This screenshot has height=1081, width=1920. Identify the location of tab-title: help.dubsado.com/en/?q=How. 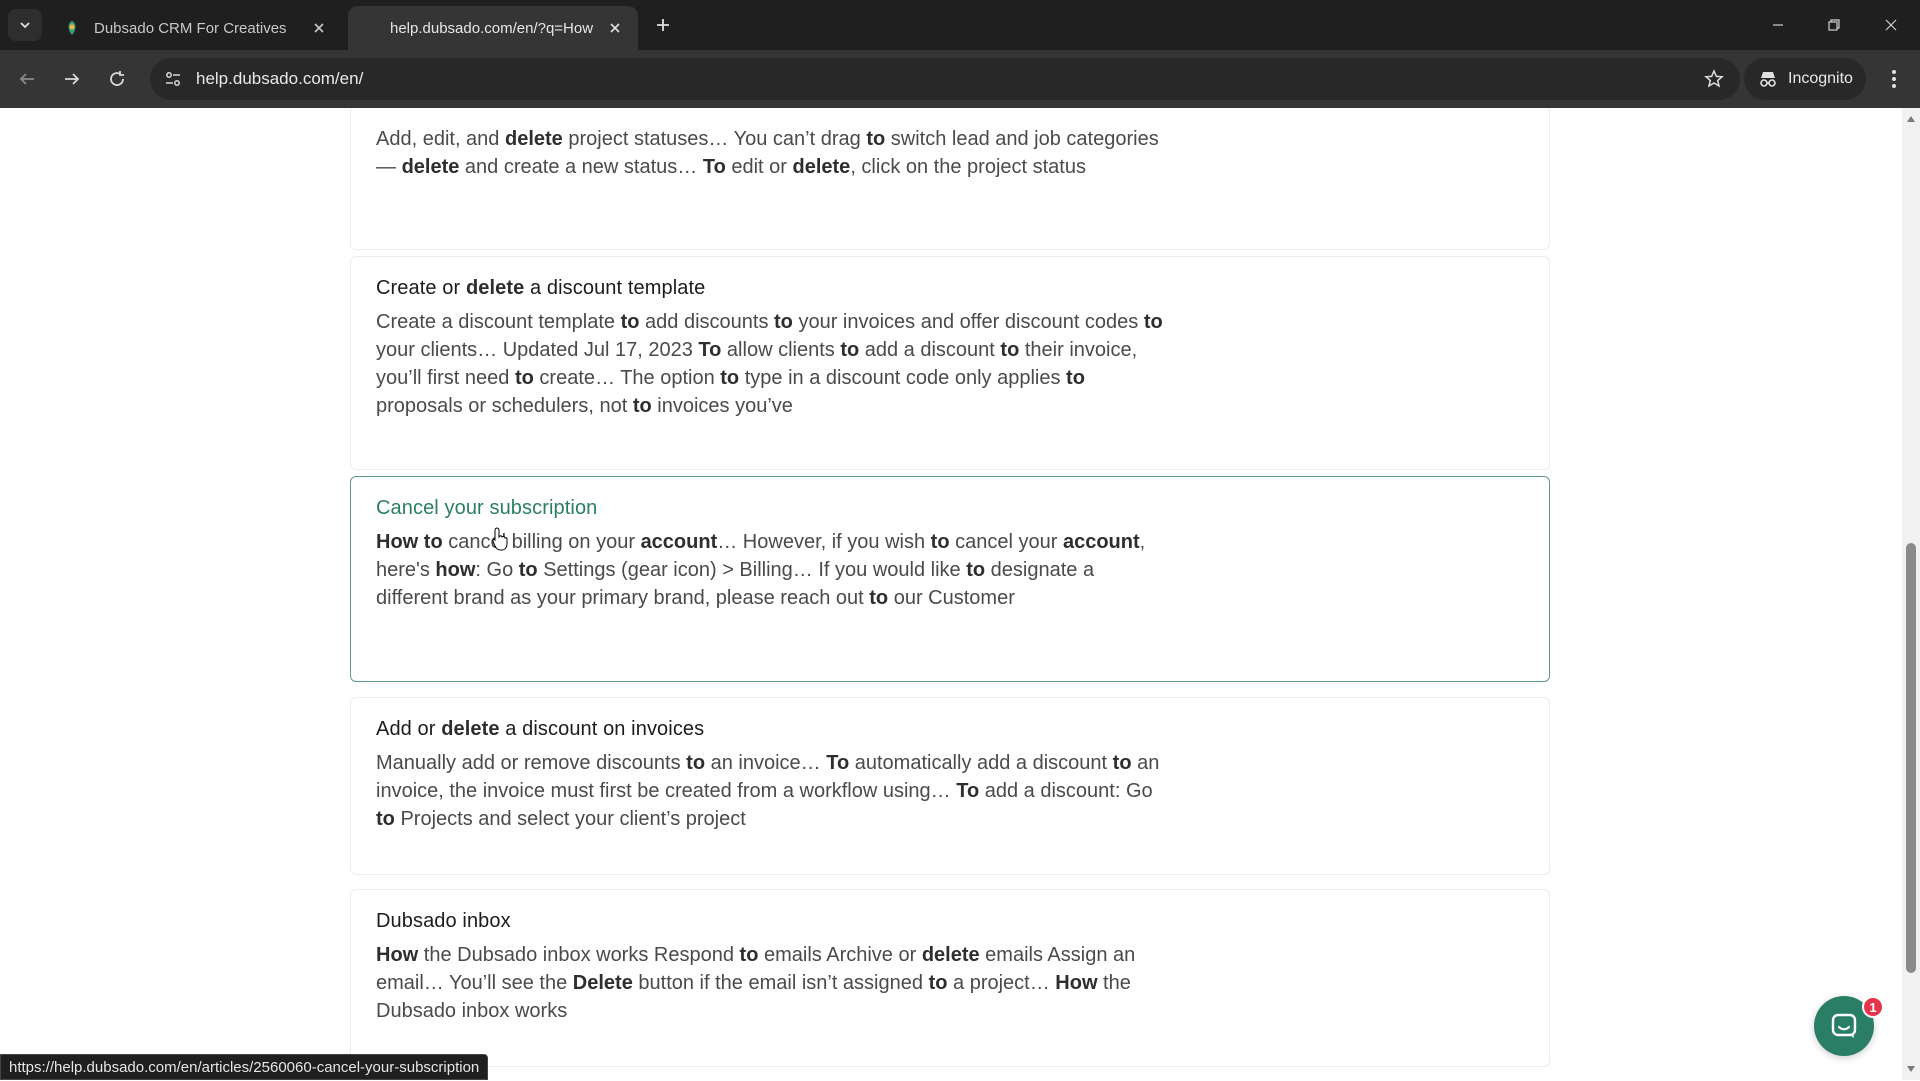
(492, 28).